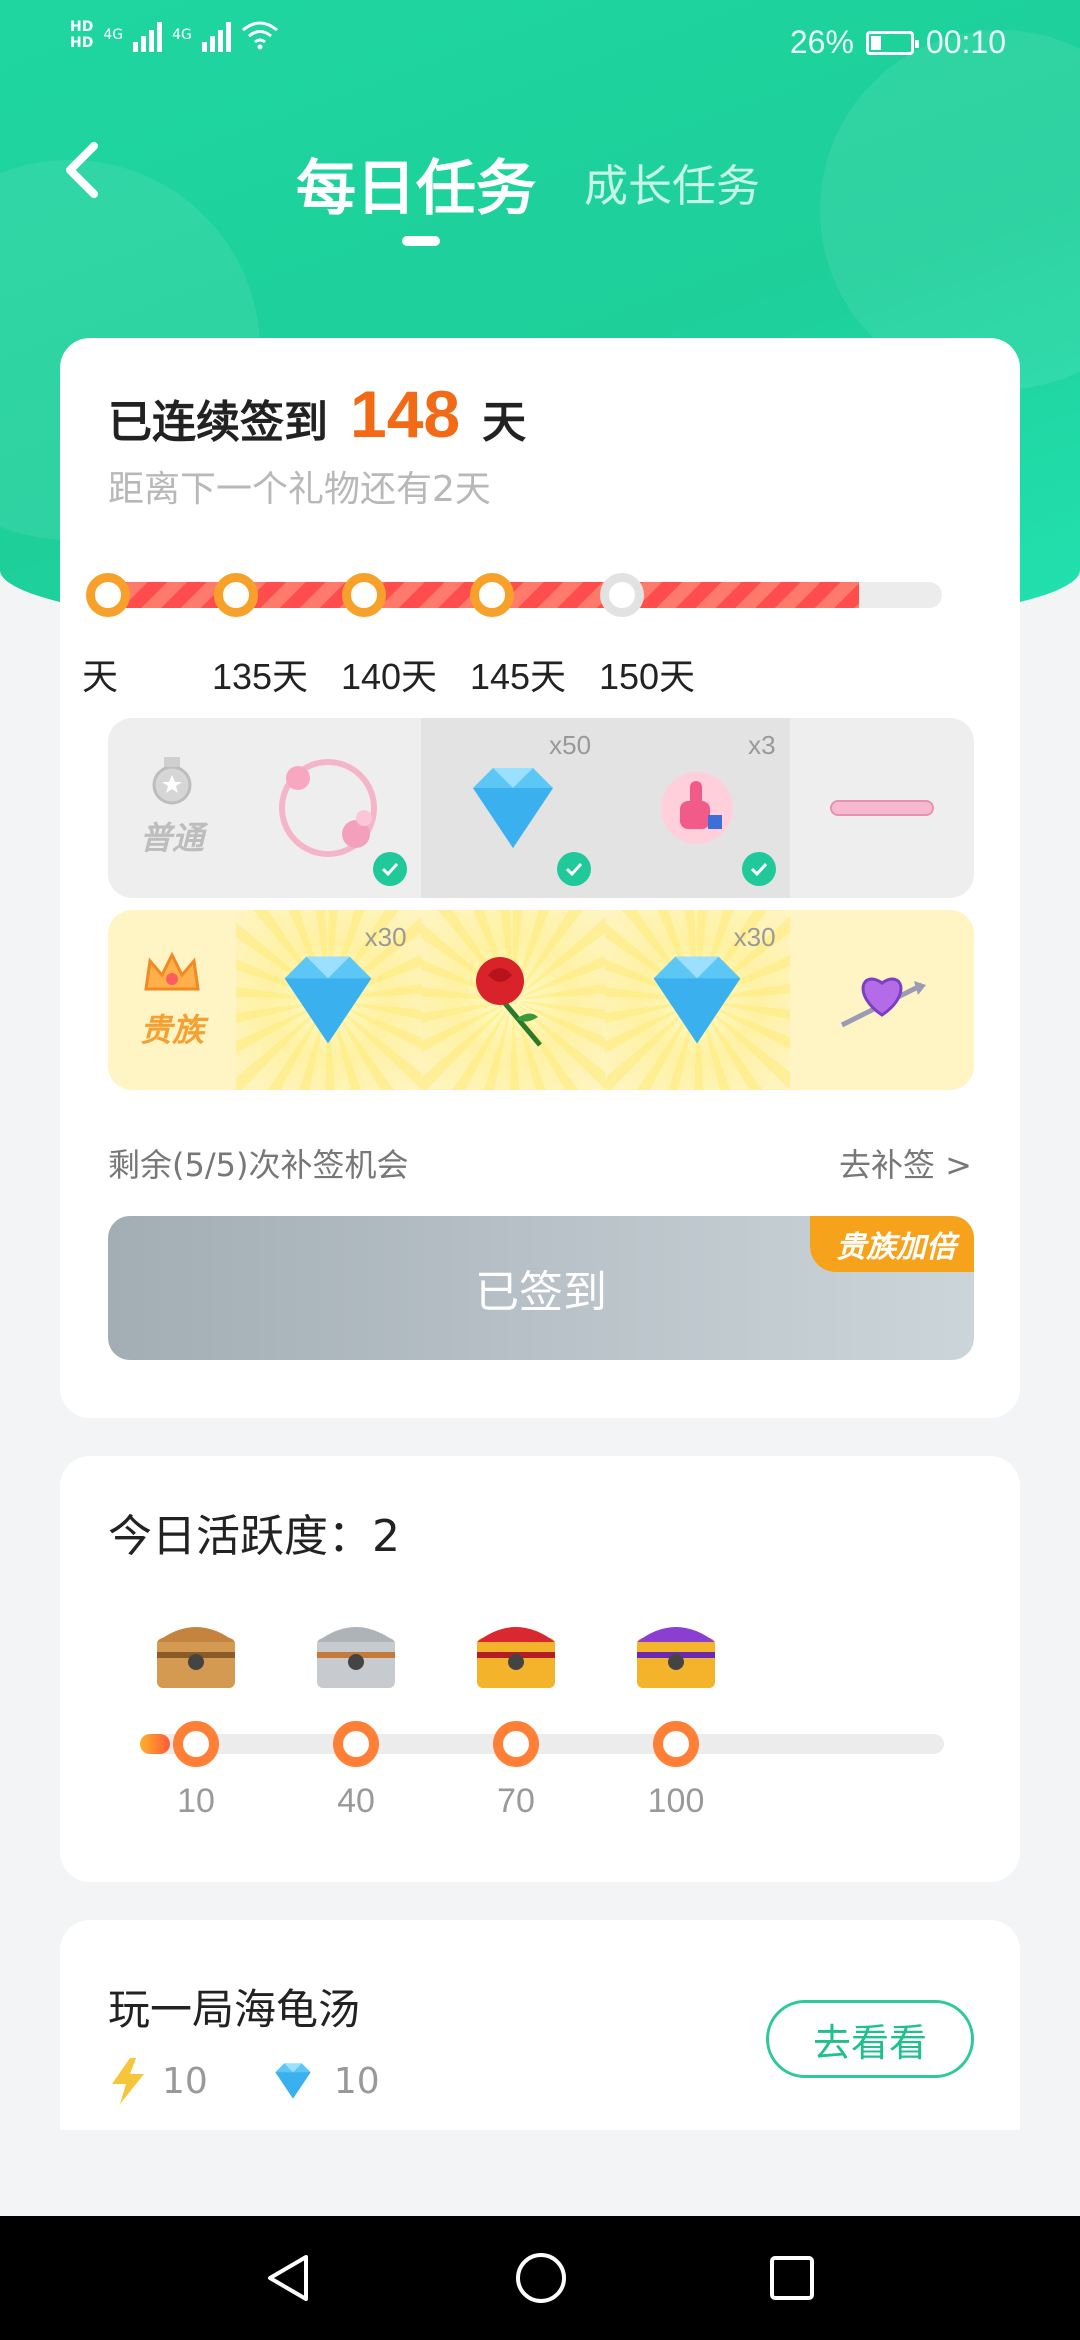 Image resolution: width=1080 pixels, height=2340 pixels. Describe the element at coordinates (821, 42) in the screenshot. I see `battery-text: 26%` at that location.